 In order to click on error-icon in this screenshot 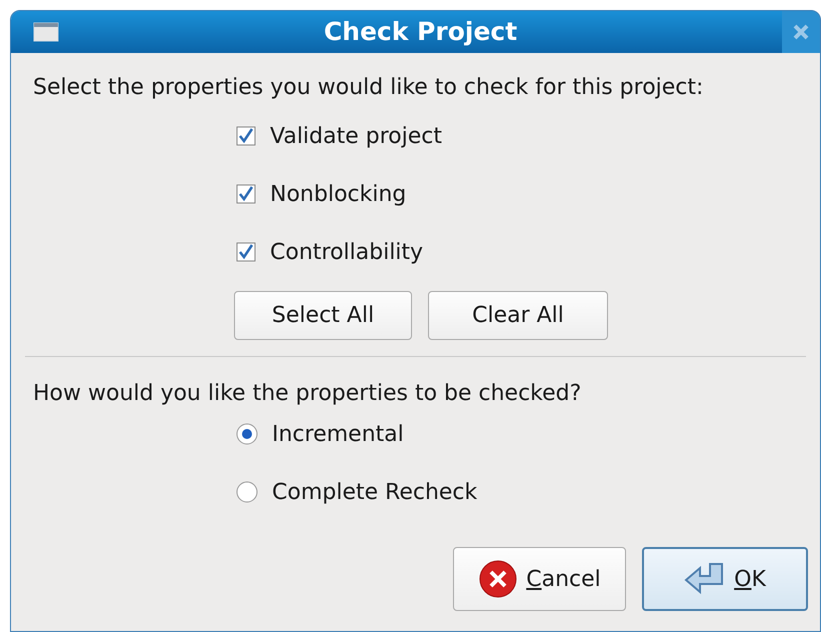, I will do `click(498, 579)`.